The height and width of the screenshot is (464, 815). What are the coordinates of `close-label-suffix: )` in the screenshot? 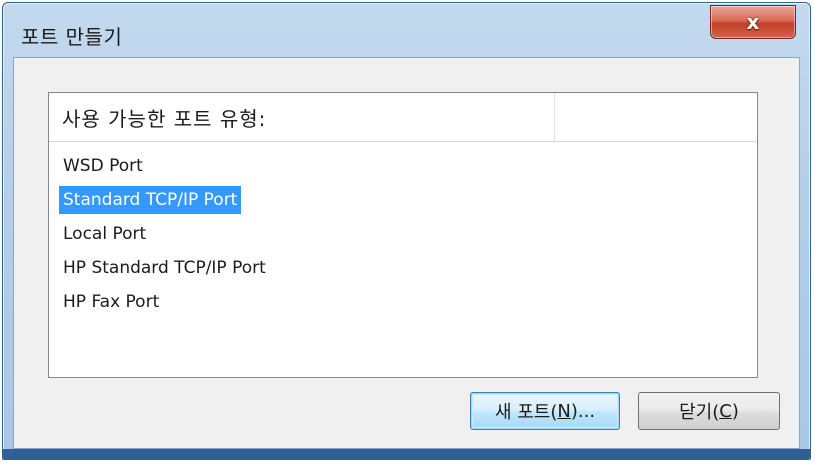 It's located at (735, 411).